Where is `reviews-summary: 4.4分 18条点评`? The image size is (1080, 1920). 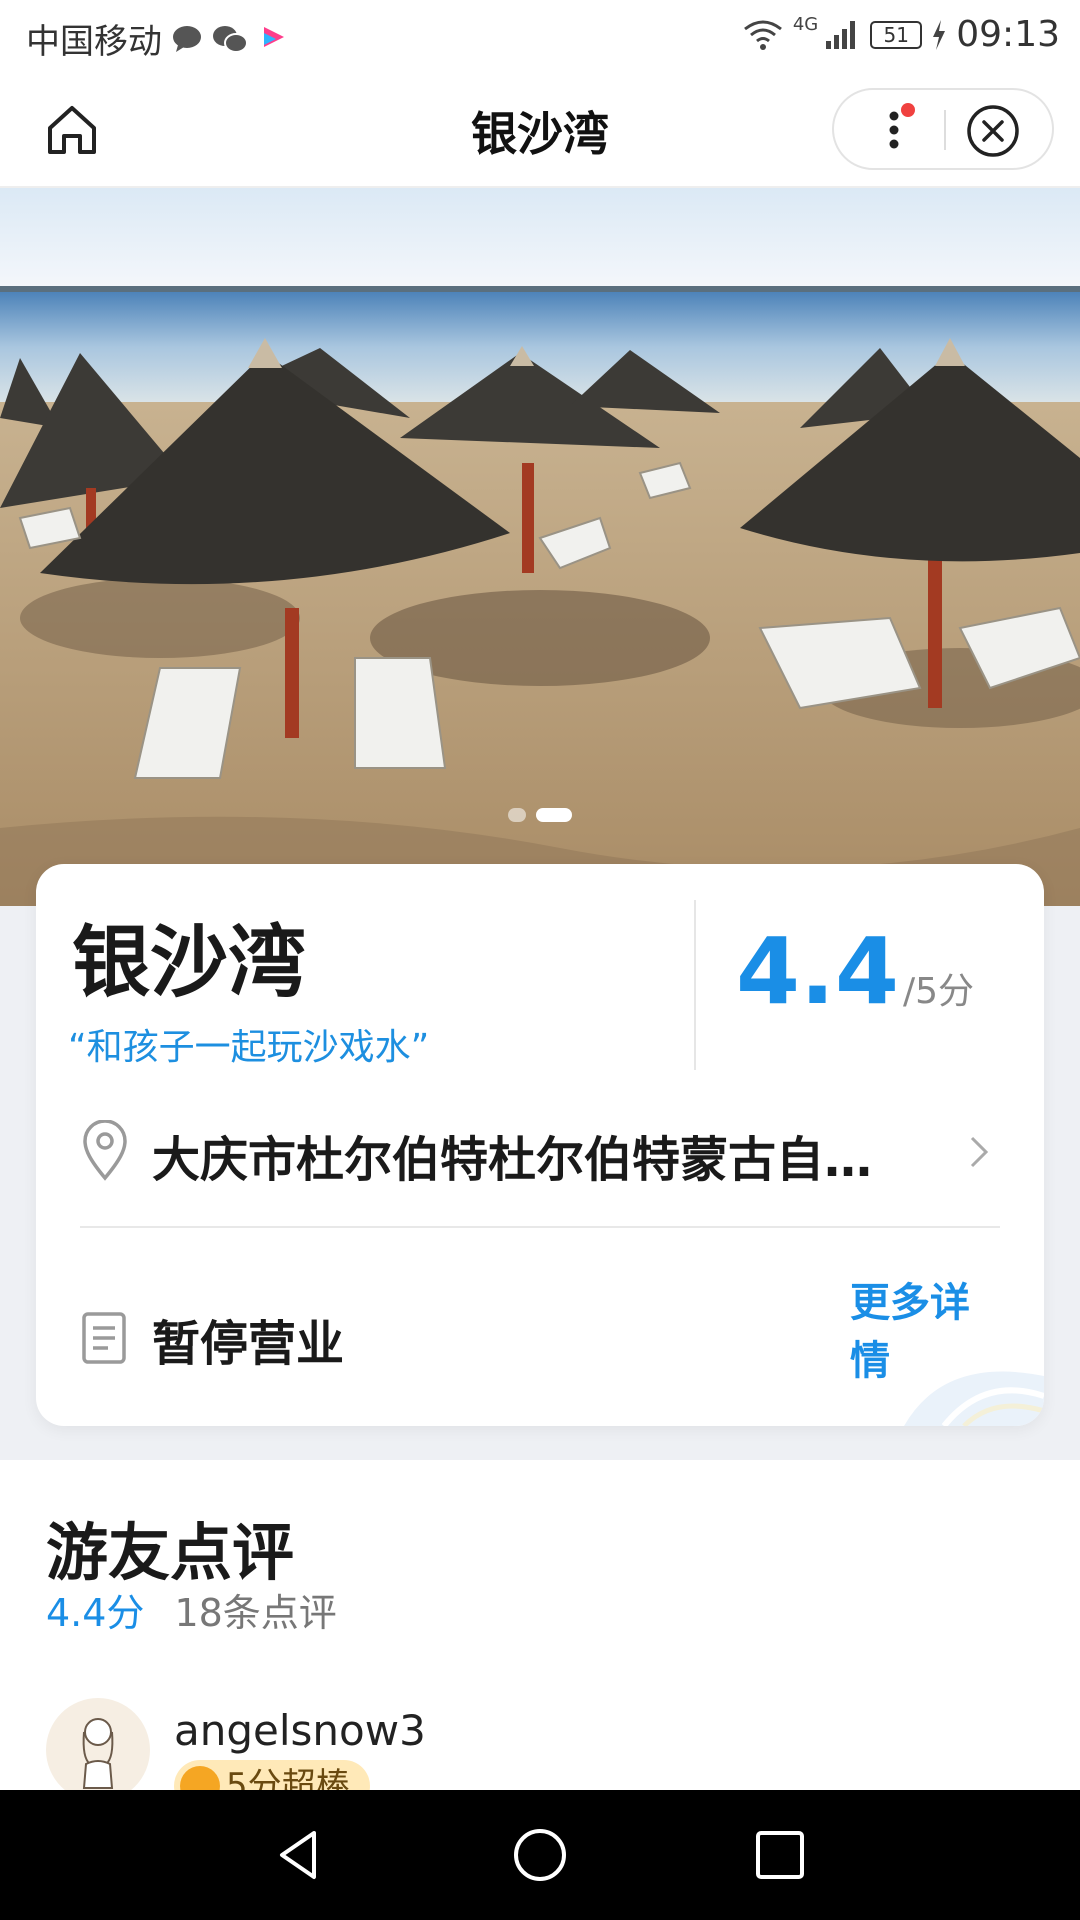
reviews-summary: 4.4分 18条点评 is located at coordinates (191, 1609).